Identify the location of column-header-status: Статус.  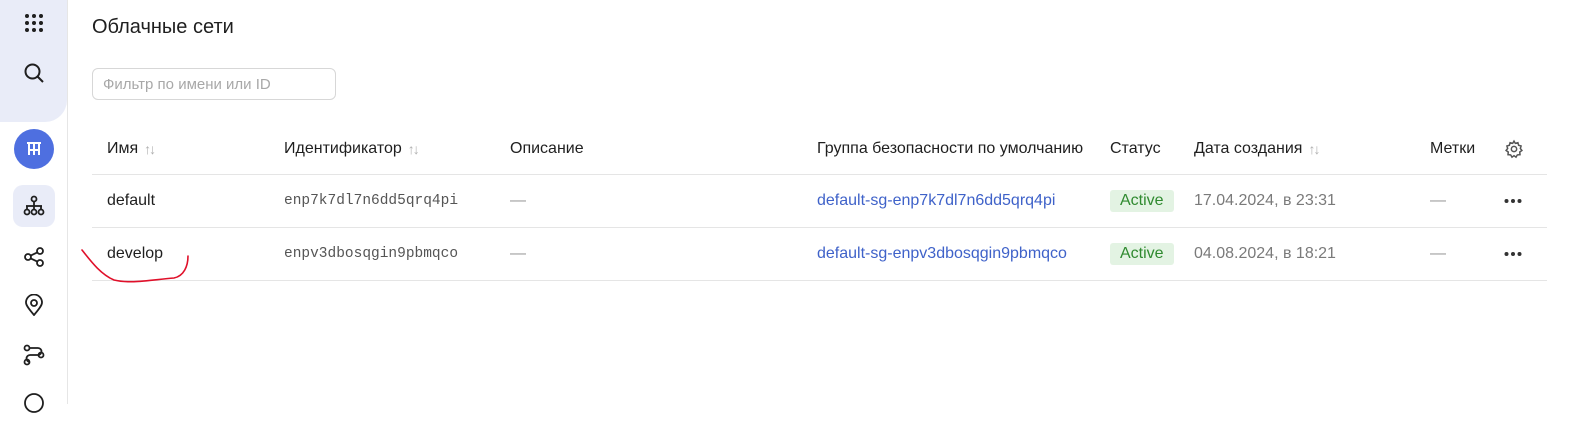
(1135, 148).